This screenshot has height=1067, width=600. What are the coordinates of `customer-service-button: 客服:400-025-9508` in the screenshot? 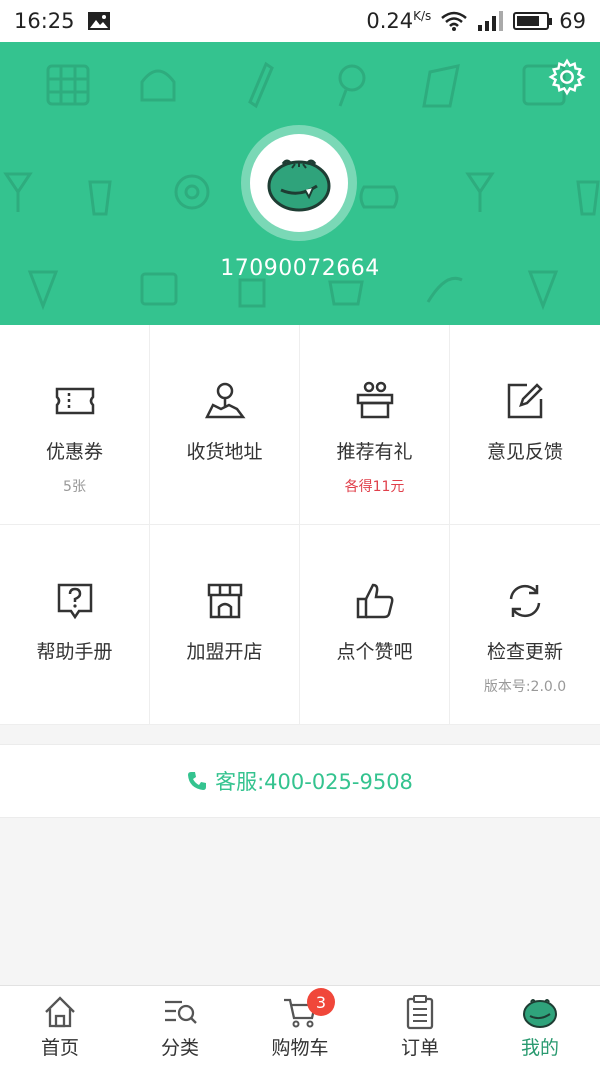 It's located at (300, 781).